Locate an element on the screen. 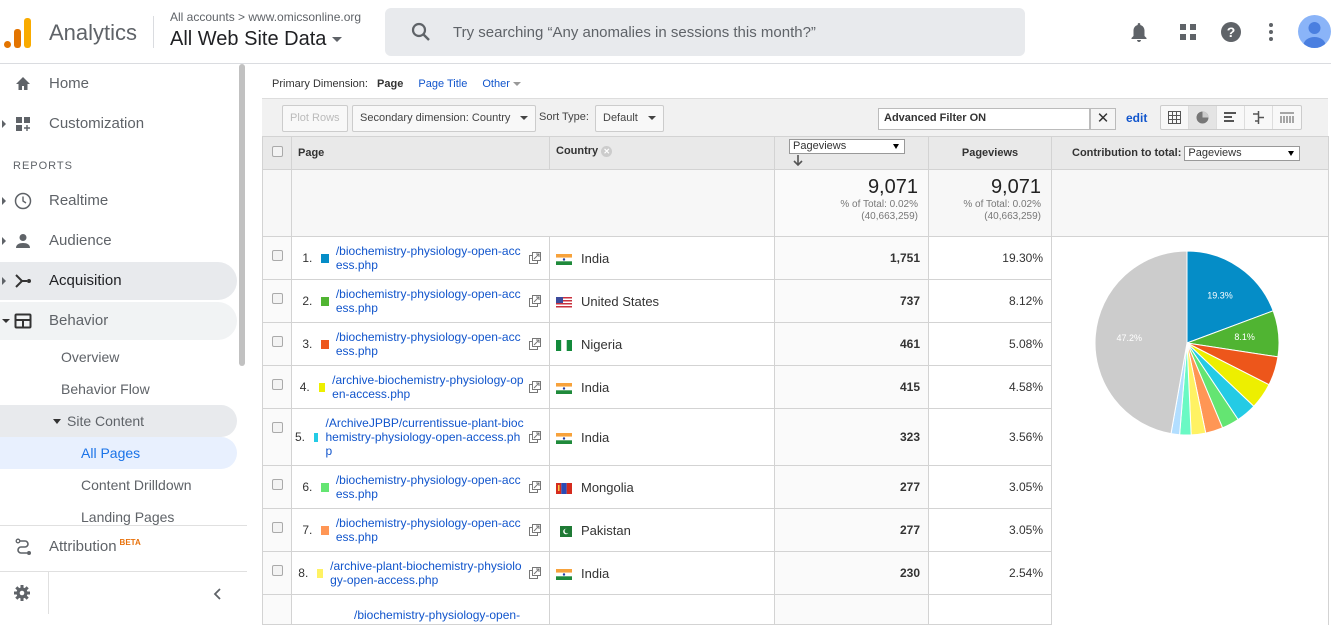  sidebar-scrollbar is located at coordinates (242, 215).